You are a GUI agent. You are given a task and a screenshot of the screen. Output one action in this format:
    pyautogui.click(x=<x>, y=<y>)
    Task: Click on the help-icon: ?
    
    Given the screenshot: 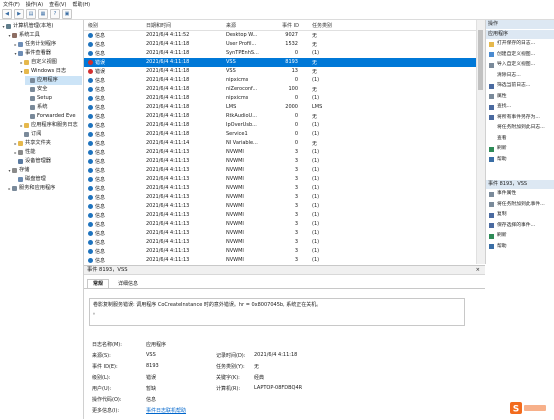 What is the action you would take?
    pyautogui.click(x=55, y=13)
    